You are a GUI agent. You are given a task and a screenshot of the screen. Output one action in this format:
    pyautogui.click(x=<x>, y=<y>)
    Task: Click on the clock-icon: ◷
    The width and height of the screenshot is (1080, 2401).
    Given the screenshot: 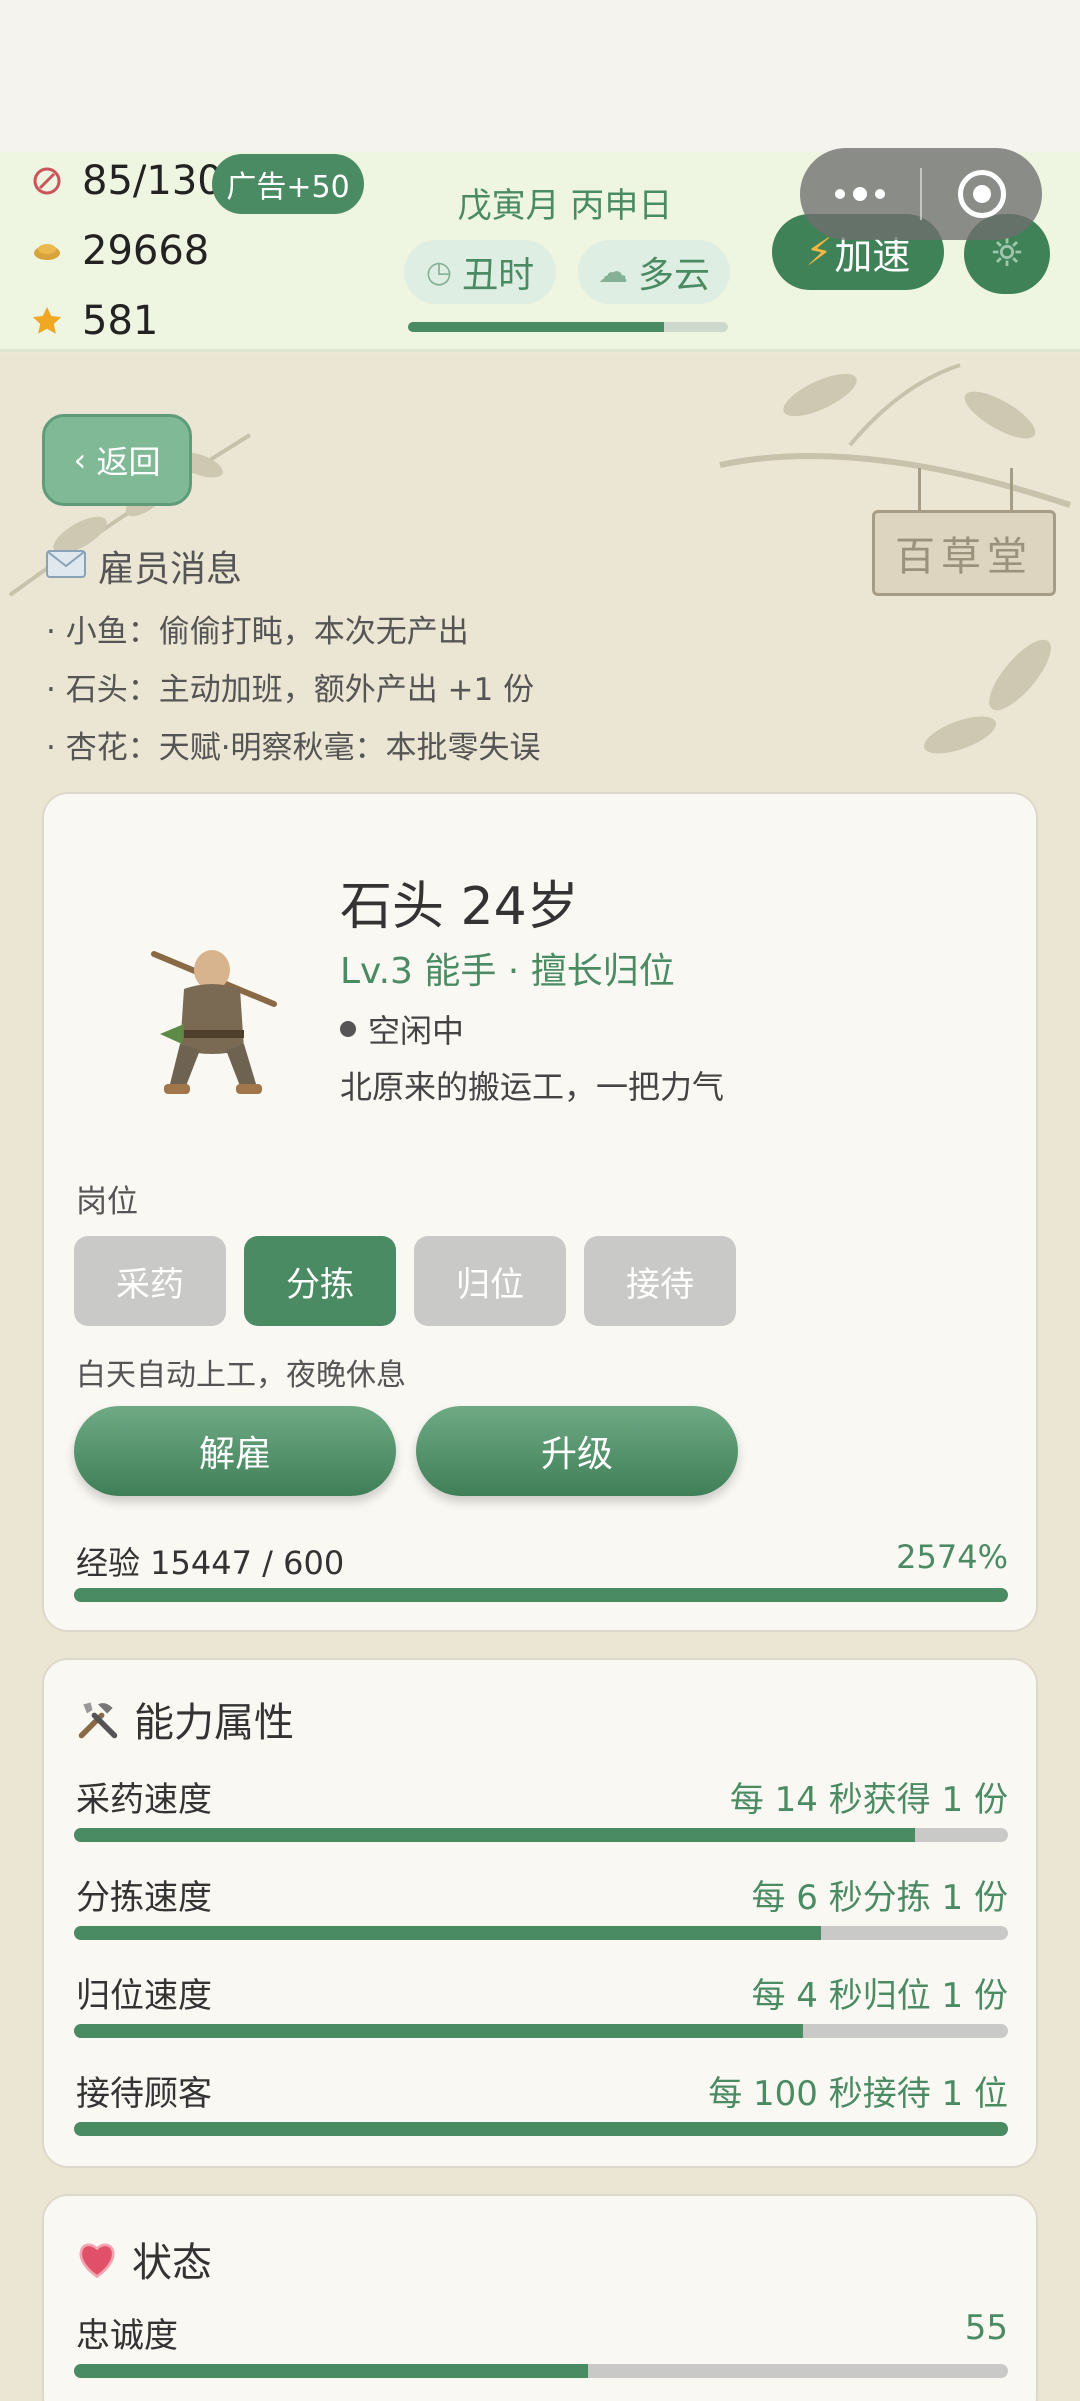 What is the action you would take?
    pyautogui.click(x=439, y=272)
    